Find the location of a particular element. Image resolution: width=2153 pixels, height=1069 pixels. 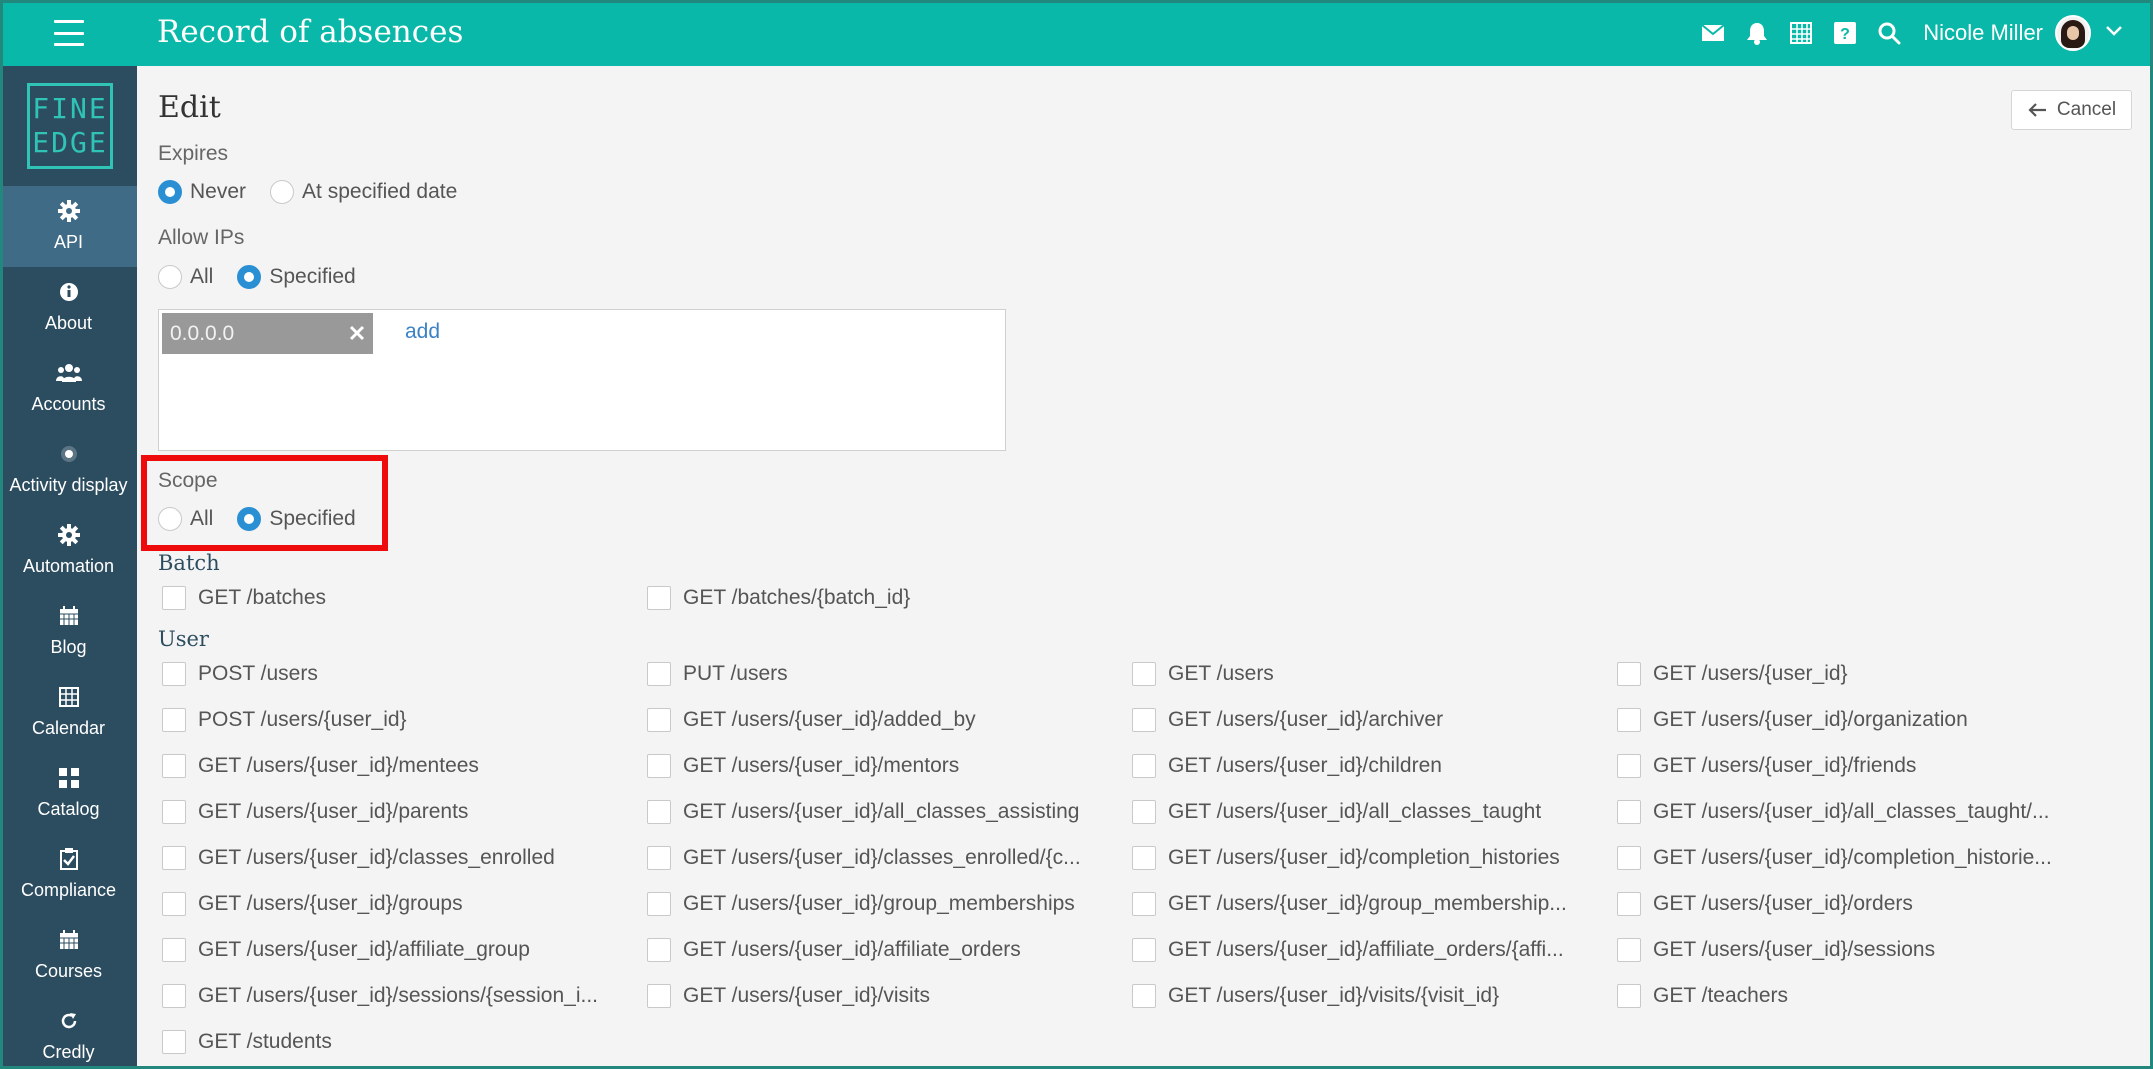

scope-all-option: All is located at coordinates (185, 519).